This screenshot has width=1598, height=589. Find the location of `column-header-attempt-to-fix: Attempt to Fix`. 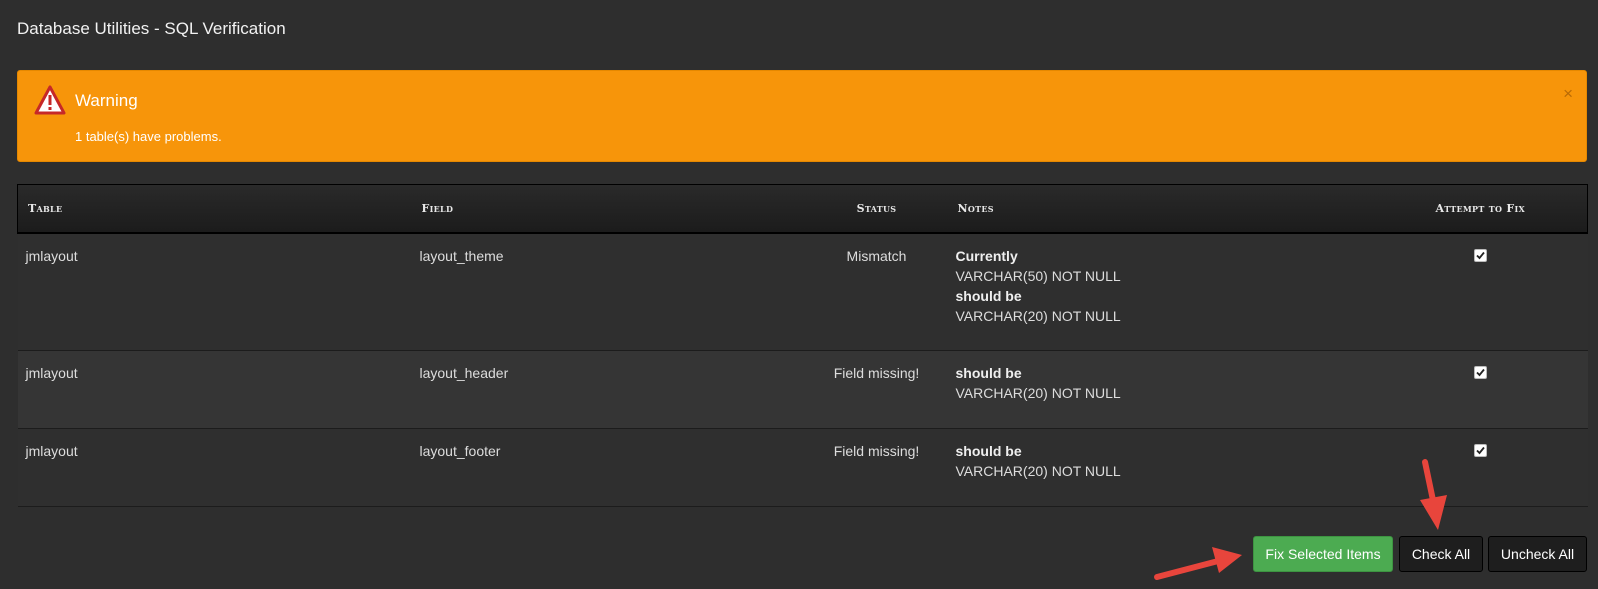

column-header-attempt-to-fix: Attempt to Fix is located at coordinates (1480, 209).